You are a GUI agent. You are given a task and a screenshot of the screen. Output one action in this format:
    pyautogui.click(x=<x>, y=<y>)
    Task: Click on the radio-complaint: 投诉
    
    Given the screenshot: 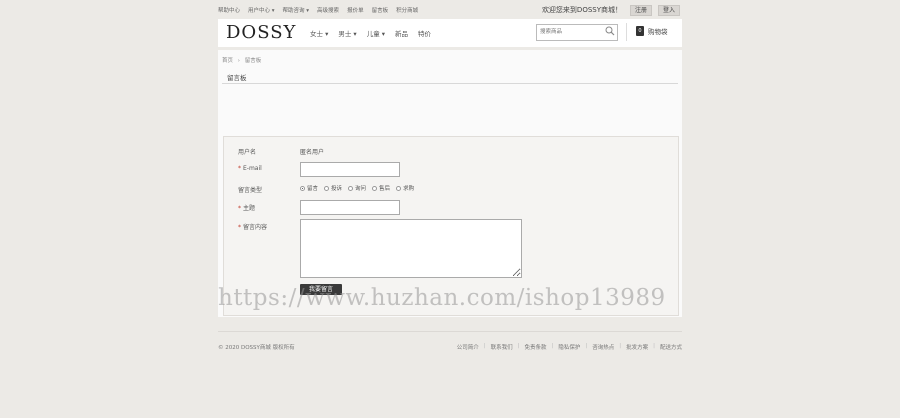 What is the action you would take?
    pyautogui.click(x=333, y=188)
    